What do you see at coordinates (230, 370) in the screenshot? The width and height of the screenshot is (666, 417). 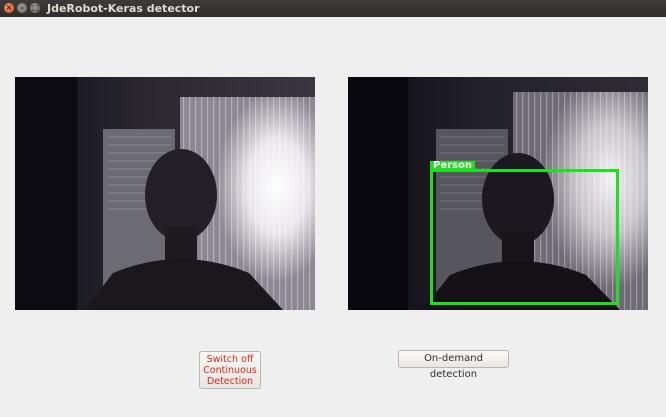 I see `switch-off-continuous-detection-button: Switch off Continuous Detection` at bounding box center [230, 370].